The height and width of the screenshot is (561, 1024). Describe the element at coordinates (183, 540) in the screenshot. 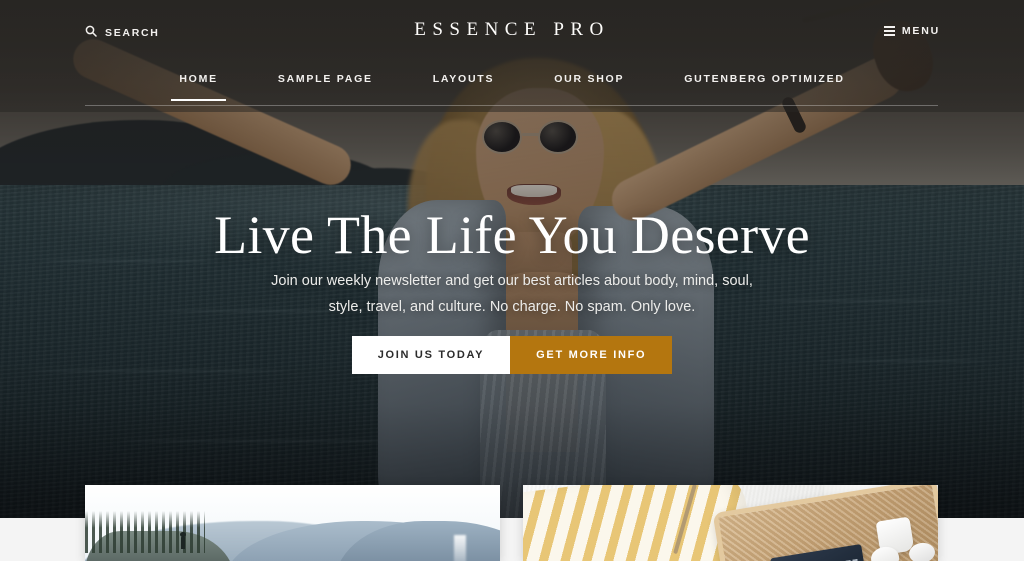

I see `card-left-hiker` at that location.